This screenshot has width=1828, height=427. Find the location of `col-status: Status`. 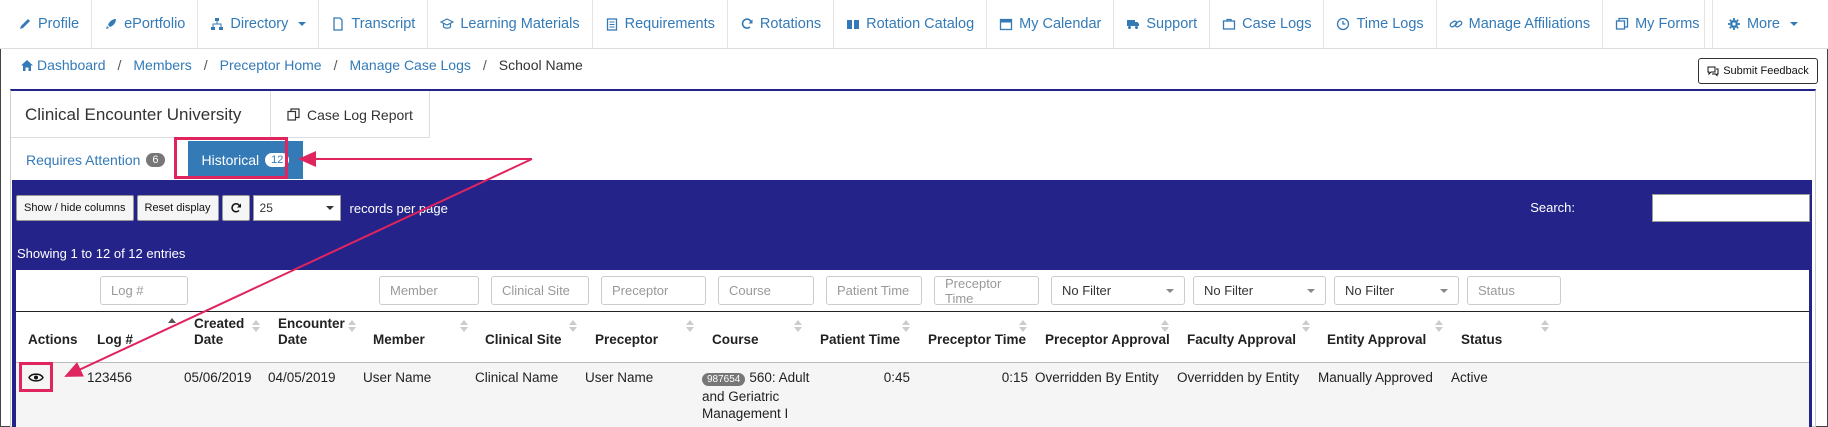

col-status: Status is located at coordinates (1481, 340).